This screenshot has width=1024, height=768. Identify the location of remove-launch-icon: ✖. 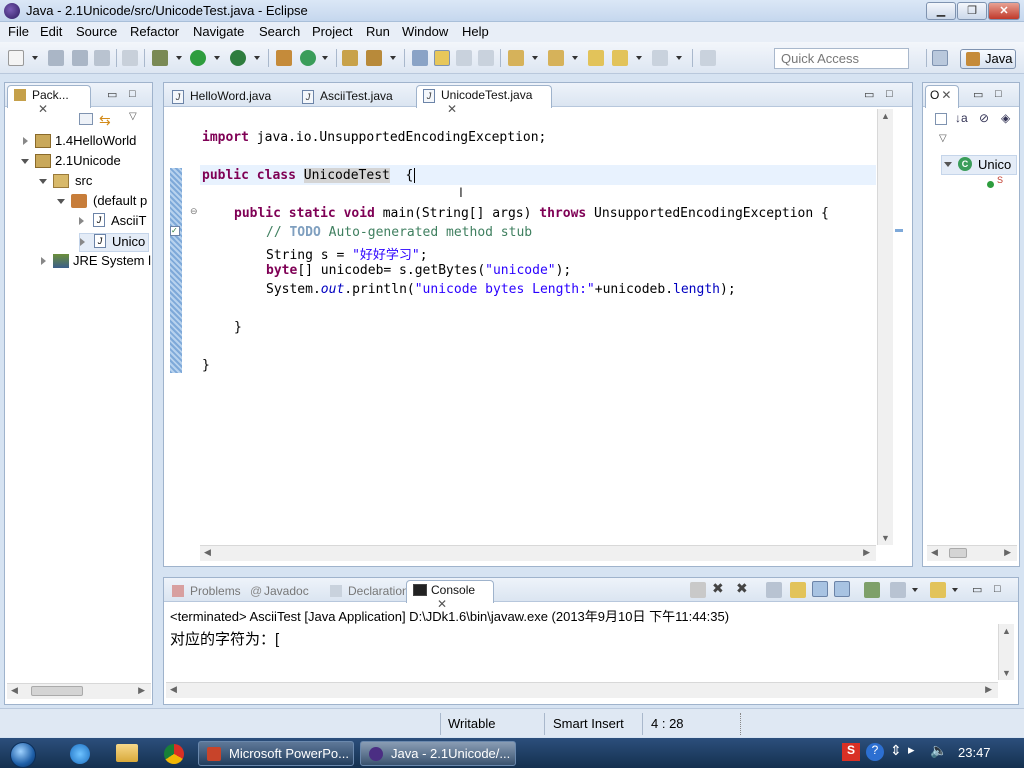
(718, 588).